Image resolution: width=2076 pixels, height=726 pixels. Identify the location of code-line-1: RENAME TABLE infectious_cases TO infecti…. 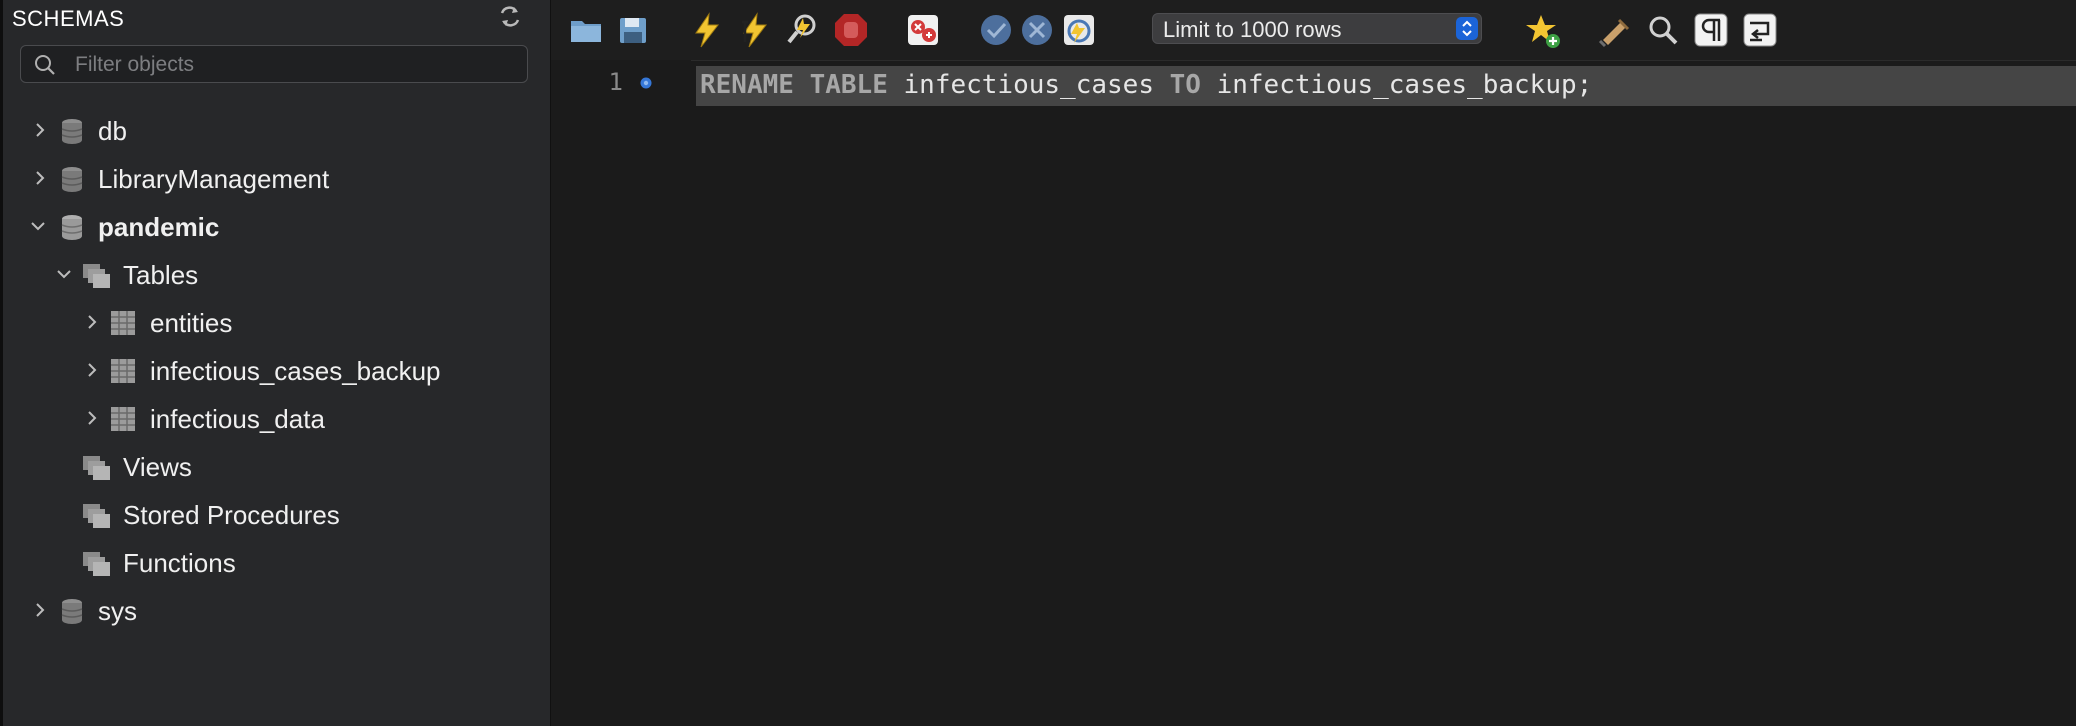
(1386, 86).